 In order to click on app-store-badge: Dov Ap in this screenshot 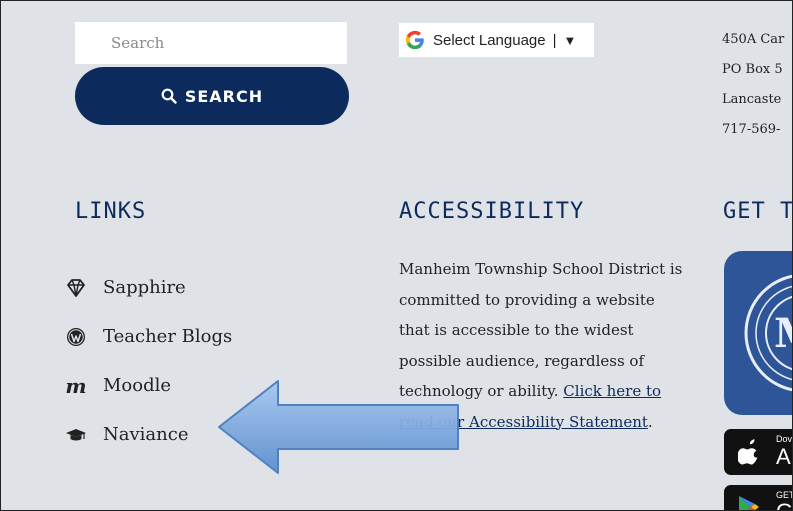, I will do `click(758, 452)`.